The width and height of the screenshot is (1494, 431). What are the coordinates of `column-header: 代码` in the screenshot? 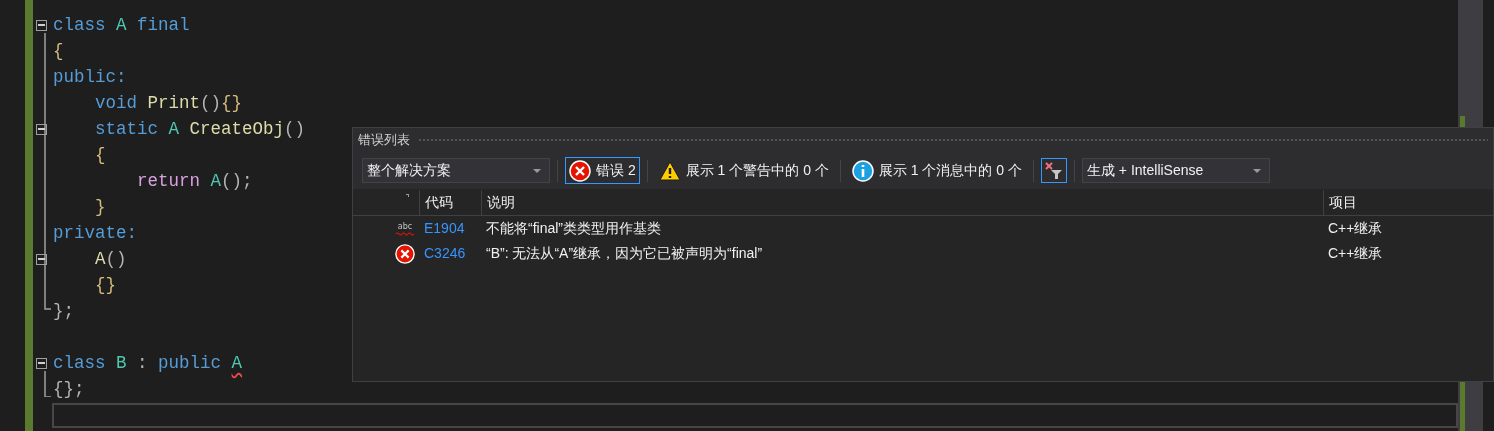 It's located at (450, 202).